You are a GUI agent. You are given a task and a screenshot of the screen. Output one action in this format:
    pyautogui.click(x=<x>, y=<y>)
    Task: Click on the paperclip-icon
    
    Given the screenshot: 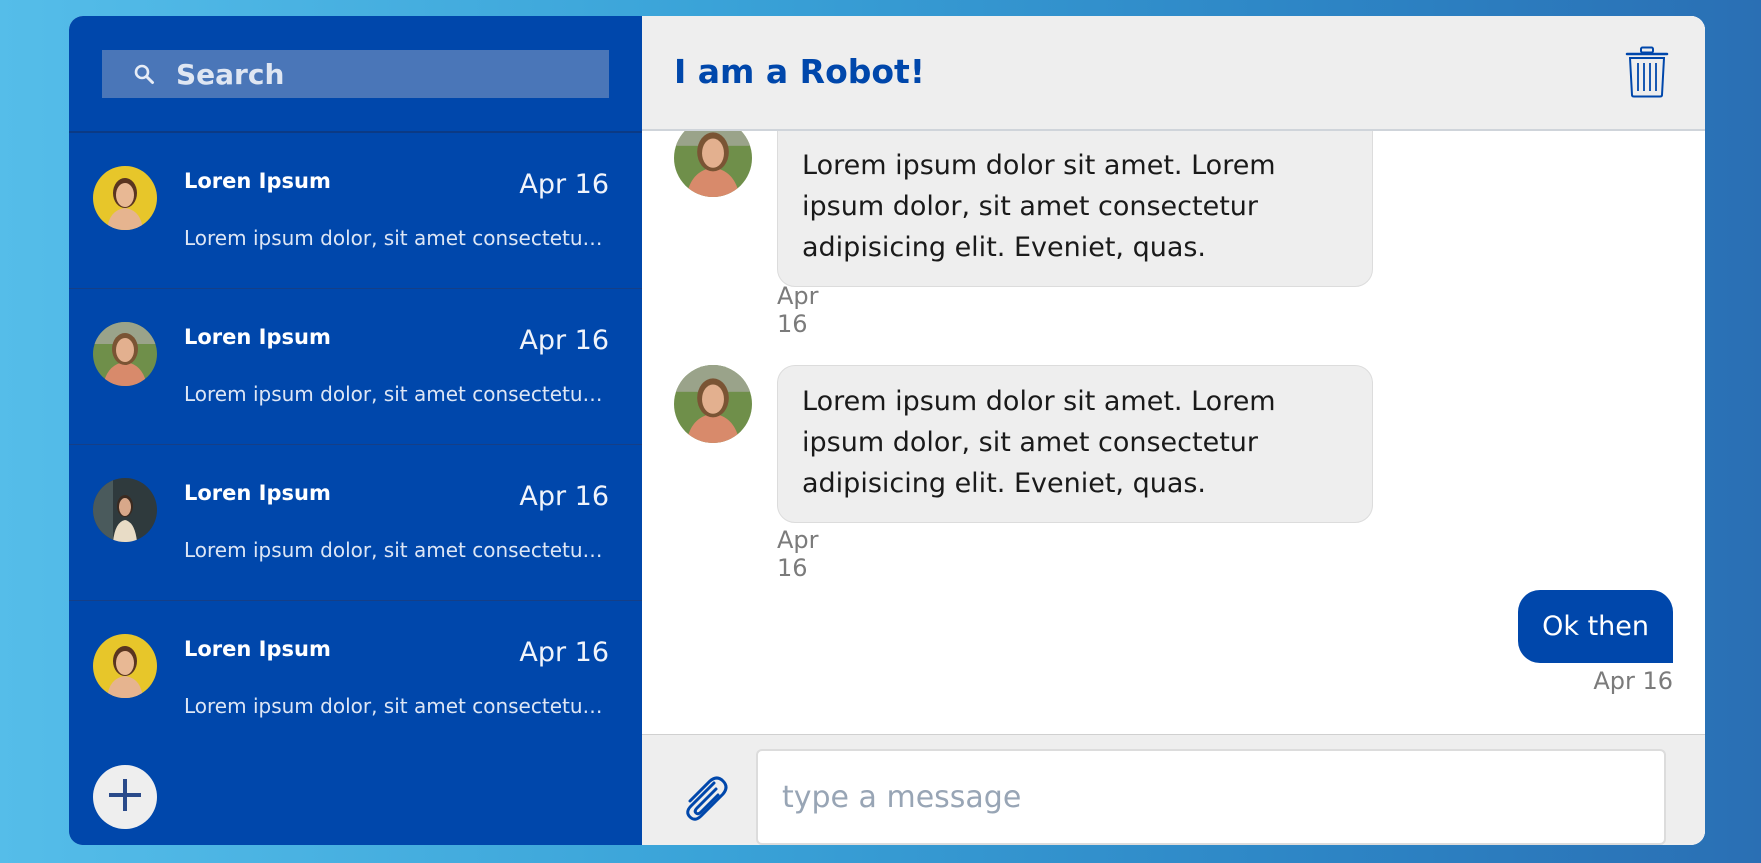 What is the action you would take?
    pyautogui.click(x=707, y=798)
    